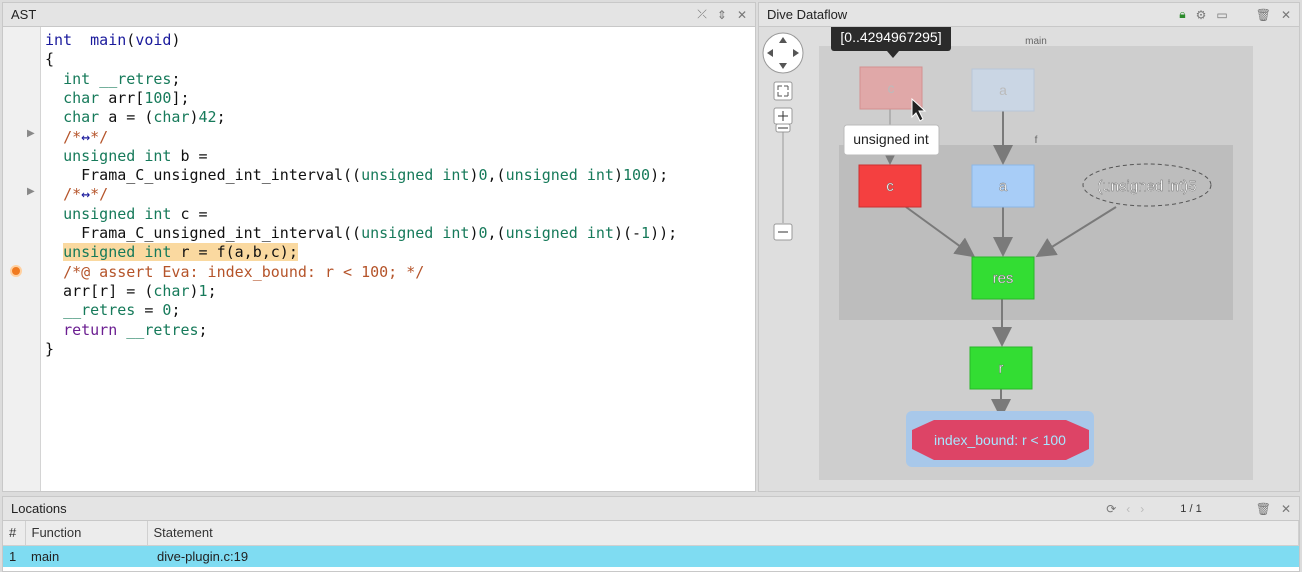  I want to click on prev-icon: ‹, so click(1128, 509).